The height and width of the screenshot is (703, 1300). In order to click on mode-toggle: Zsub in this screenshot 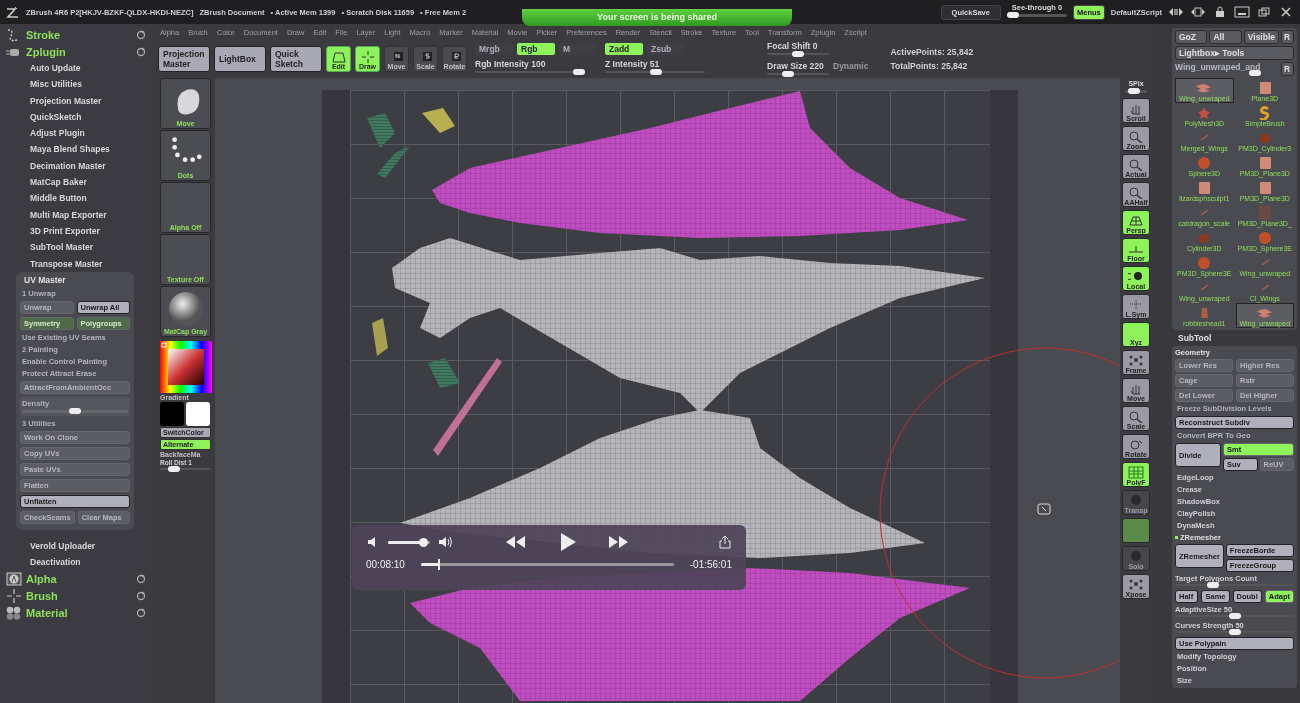, I will do `click(666, 49)`.